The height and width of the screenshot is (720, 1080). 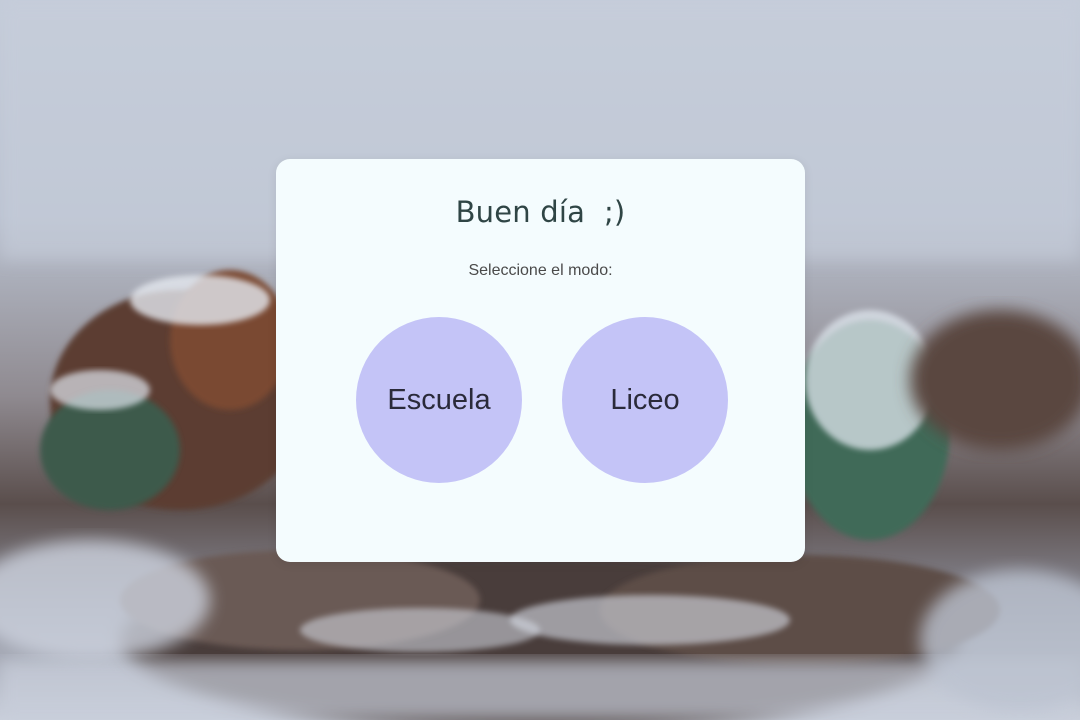 I want to click on liceo-mode-button: Liceo, so click(x=645, y=400).